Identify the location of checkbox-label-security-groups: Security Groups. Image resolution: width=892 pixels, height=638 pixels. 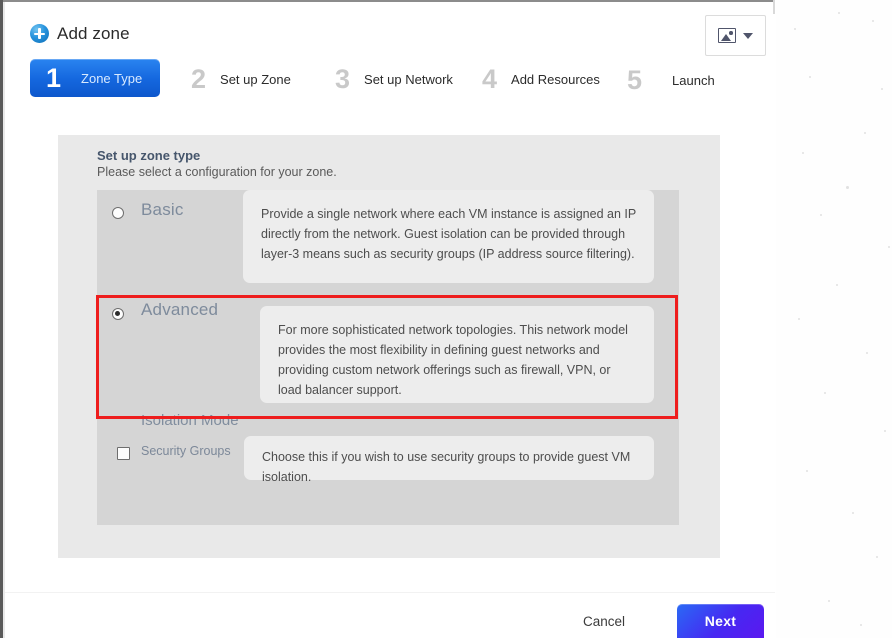
(186, 451).